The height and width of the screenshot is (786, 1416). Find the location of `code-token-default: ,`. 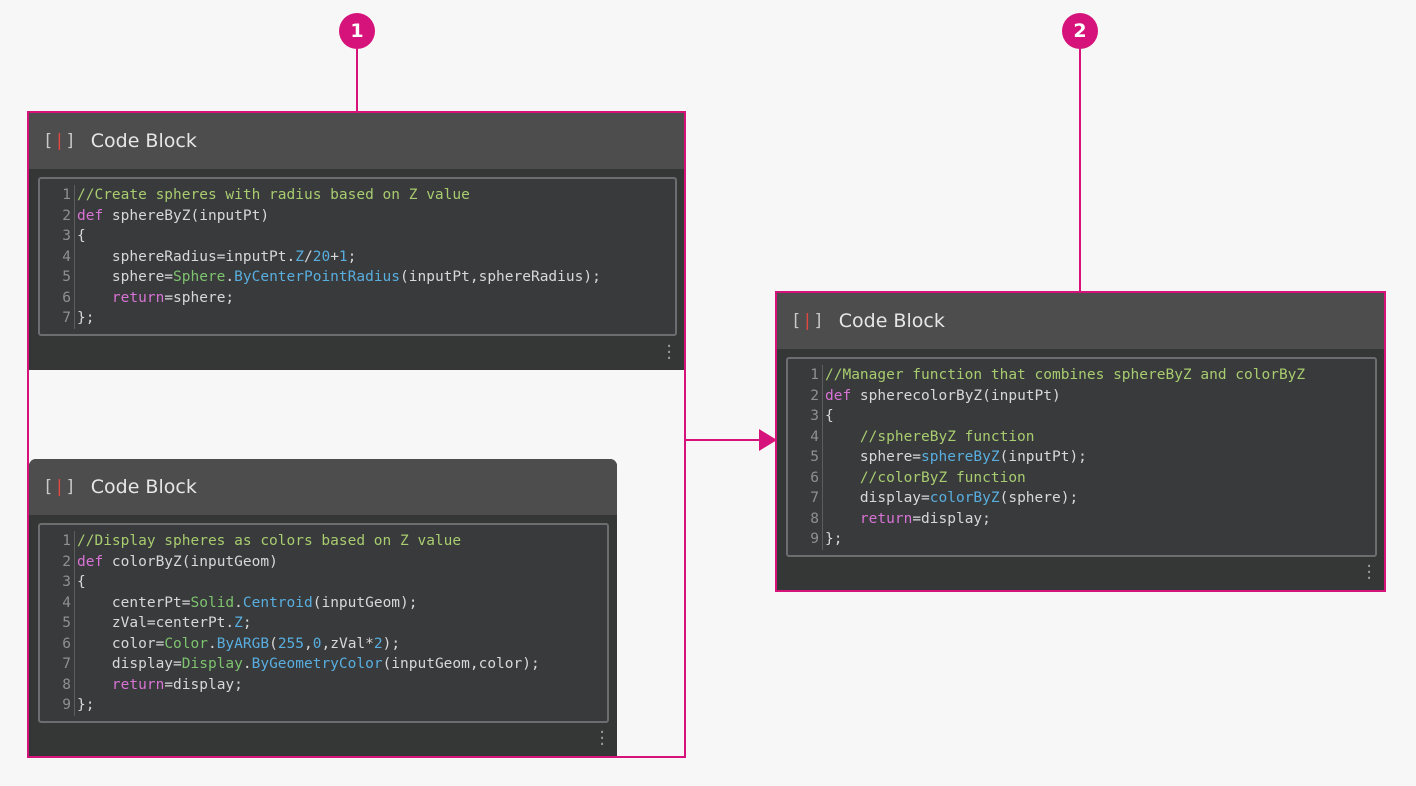

code-token-default: , is located at coordinates (308, 643).